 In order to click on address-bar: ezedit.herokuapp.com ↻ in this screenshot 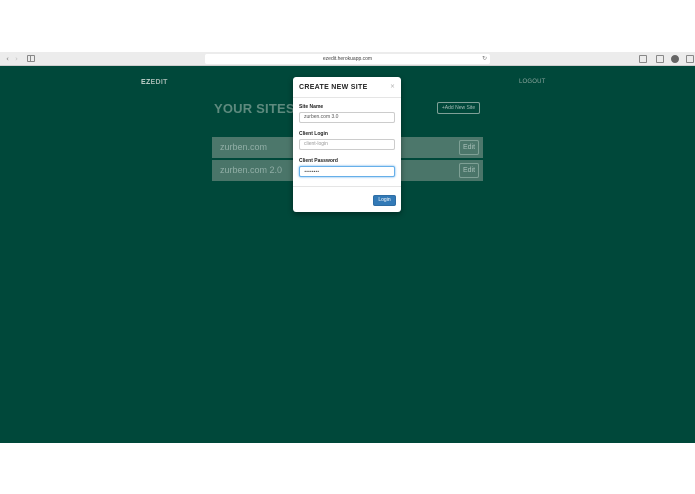, I will do `click(347, 59)`.